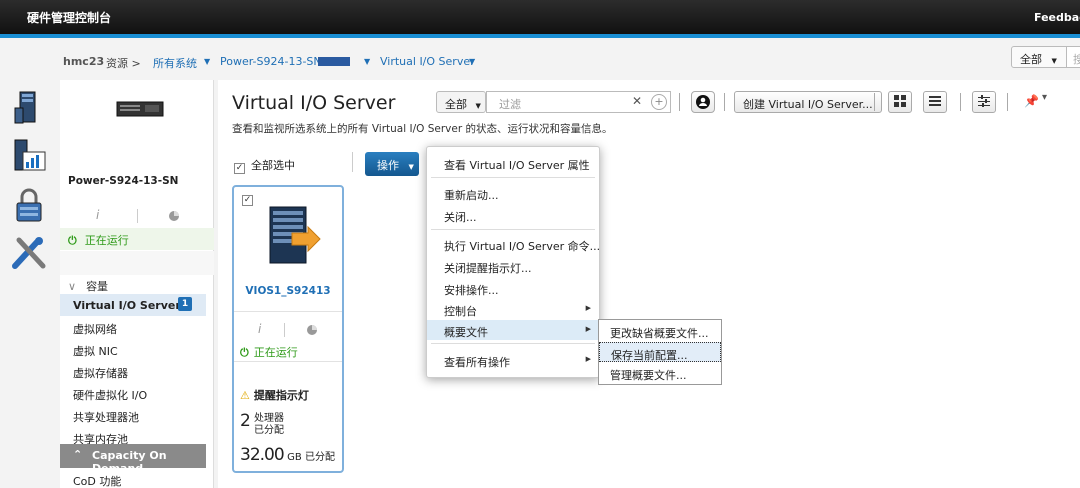 This screenshot has width=1080, height=488. I want to click on lock-icon, so click(29, 205).